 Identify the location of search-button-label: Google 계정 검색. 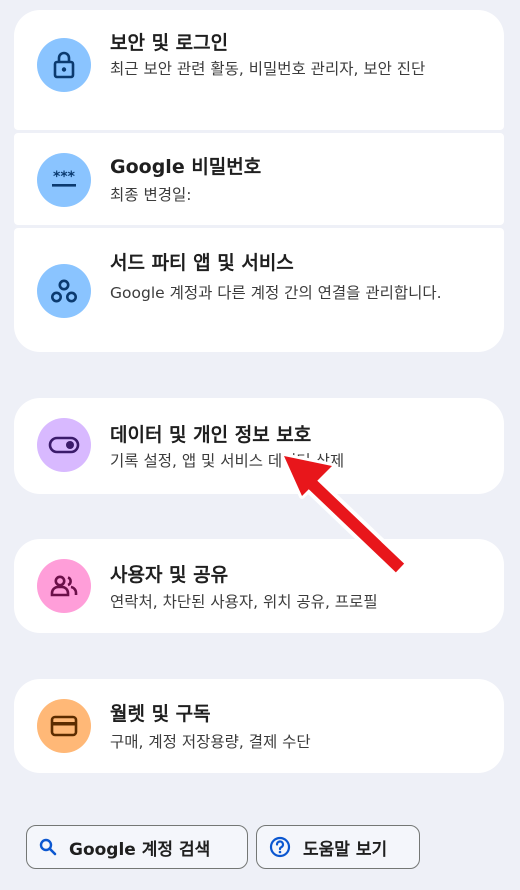
(140, 849).